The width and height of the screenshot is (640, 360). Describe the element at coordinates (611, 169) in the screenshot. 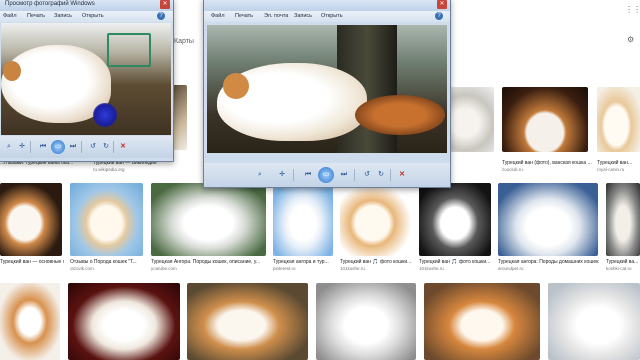

I see `result-source: royal-canin.ru` at that location.